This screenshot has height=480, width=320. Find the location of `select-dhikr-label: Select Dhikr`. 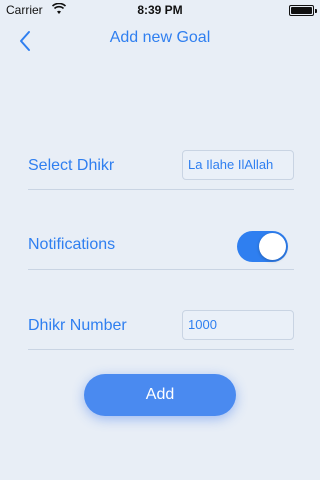

select-dhikr-label: Select Dhikr is located at coordinates (71, 165).